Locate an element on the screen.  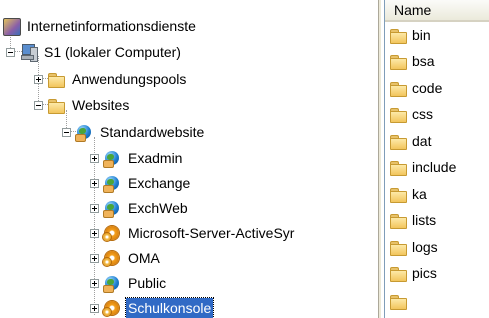
tree-item-label: Microsoft-Server-ActiveSyr is located at coordinates (211, 233).